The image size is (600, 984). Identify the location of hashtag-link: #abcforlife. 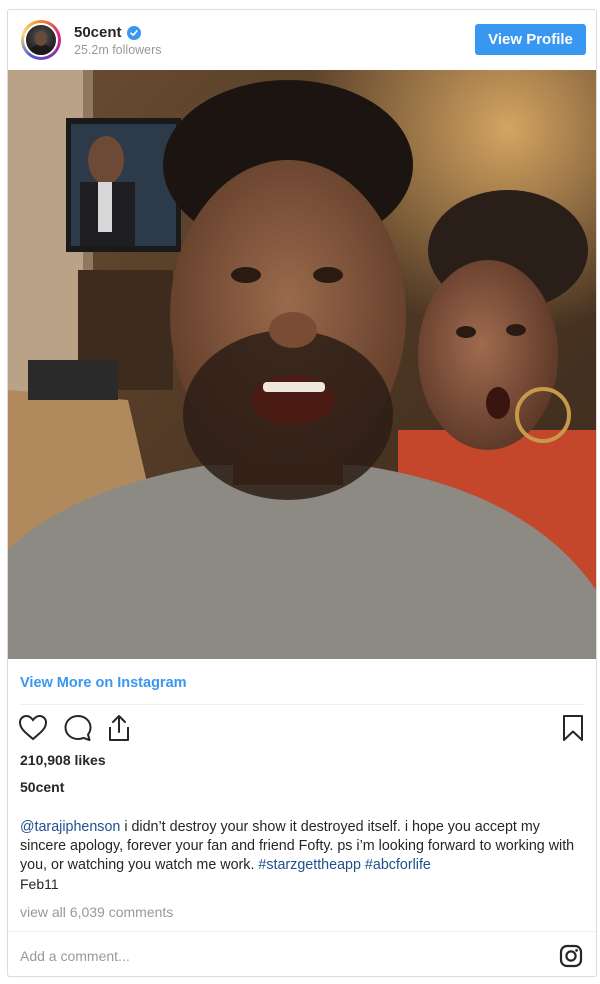
(398, 865).